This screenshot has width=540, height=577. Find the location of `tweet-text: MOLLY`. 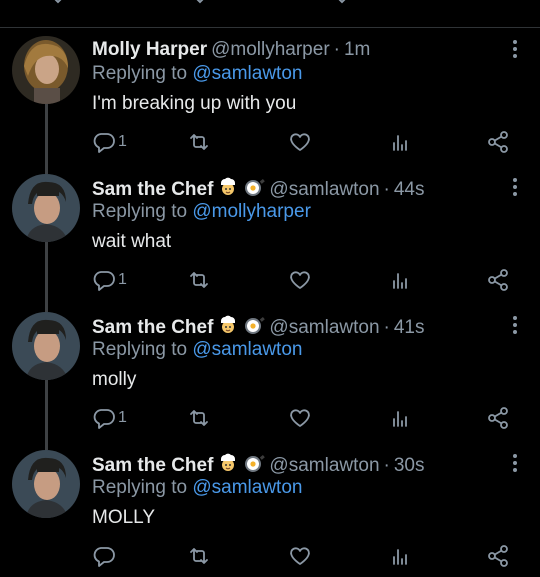

tweet-text: MOLLY is located at coordinates (124, 517).